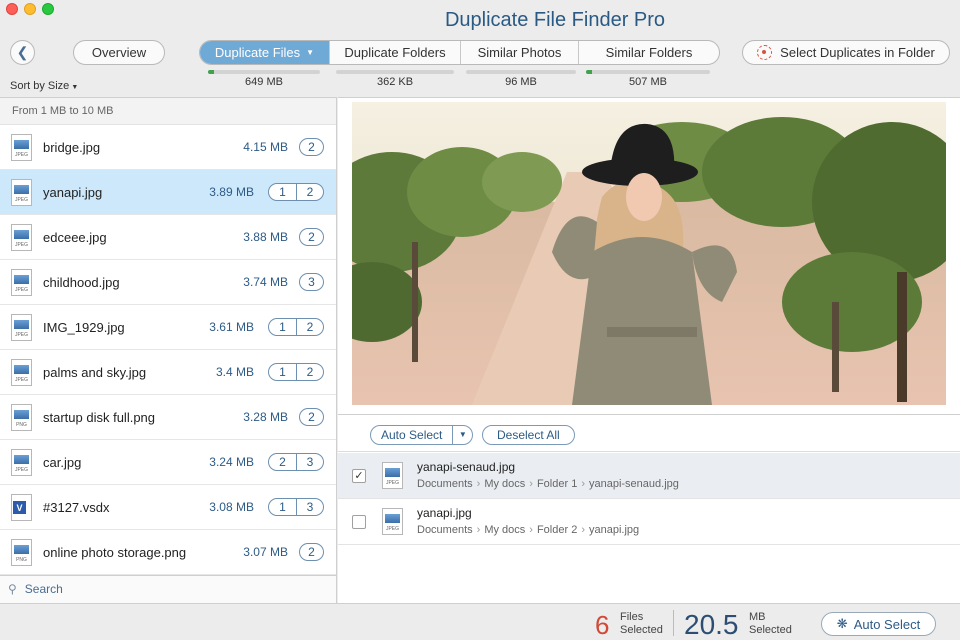 This screenshot has width=960, height=640. I want to click on overview-button: Overview, so click(119, 52).